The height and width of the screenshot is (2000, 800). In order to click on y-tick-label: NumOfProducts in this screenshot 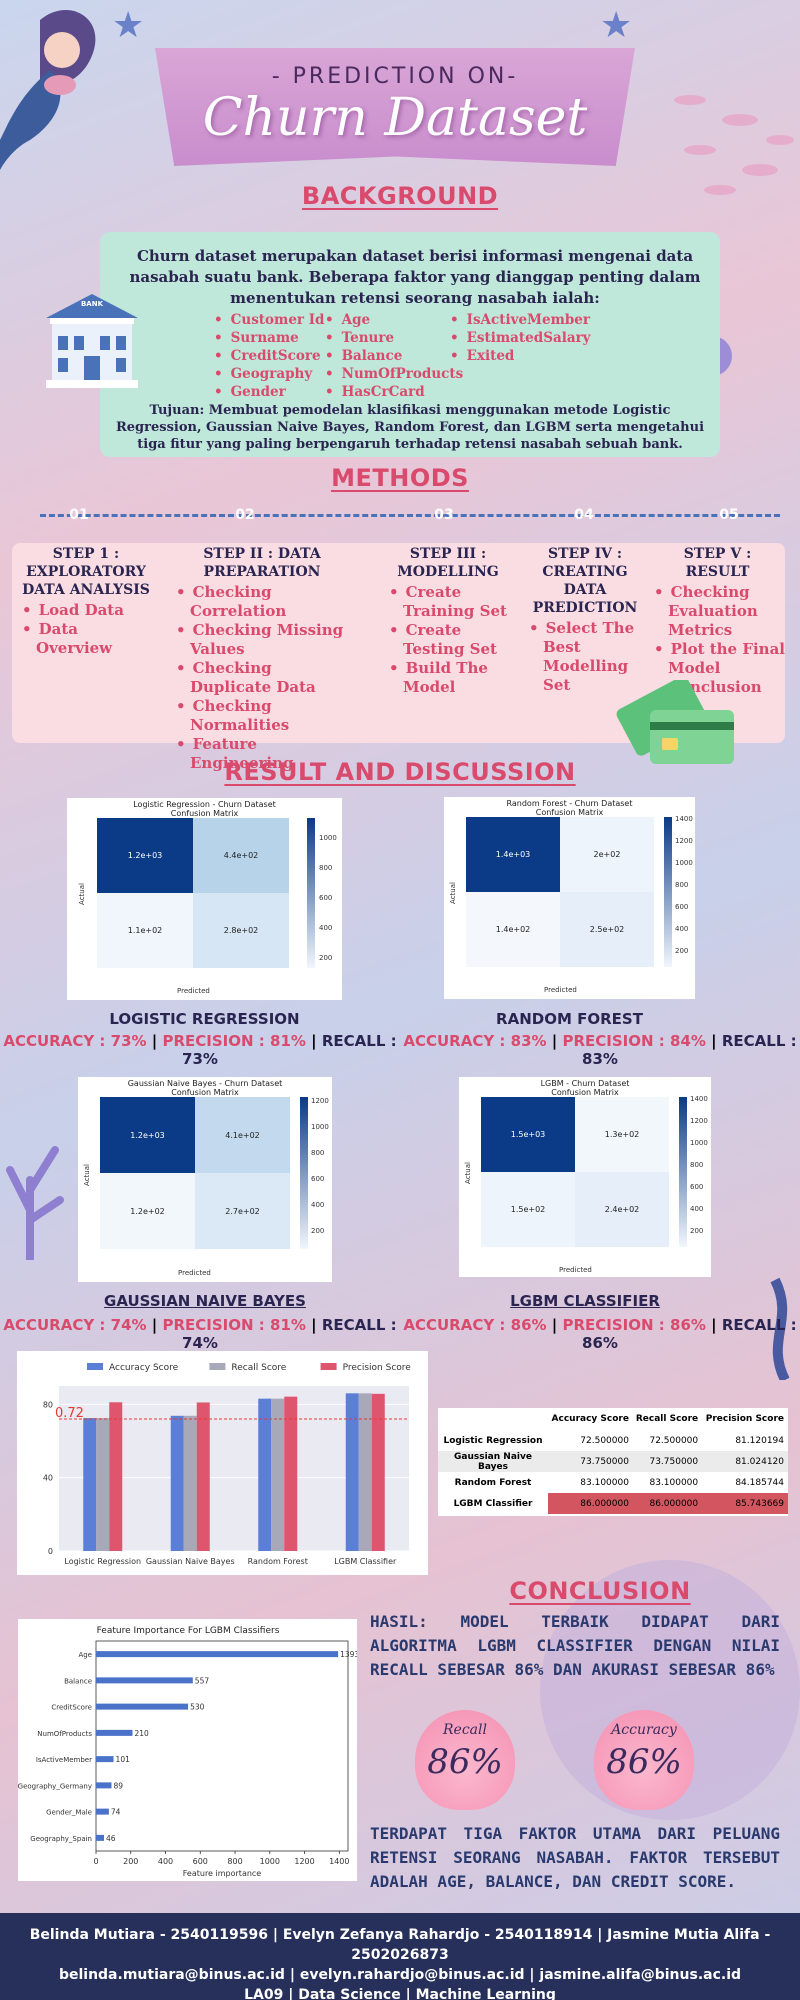, I will do `click(64, 1734)`.